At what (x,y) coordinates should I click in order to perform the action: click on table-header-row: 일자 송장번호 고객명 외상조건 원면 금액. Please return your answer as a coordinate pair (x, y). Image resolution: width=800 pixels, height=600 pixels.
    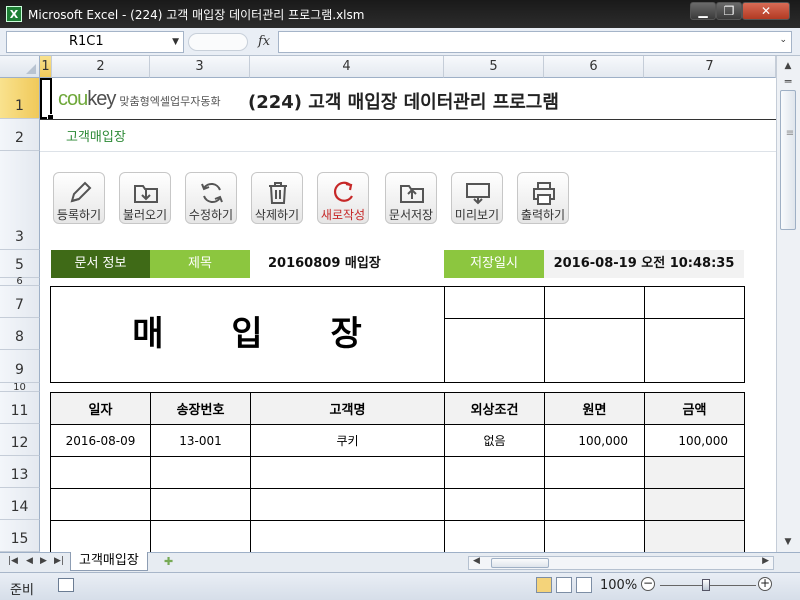
    Looking at the image, I should click on (397, 408).